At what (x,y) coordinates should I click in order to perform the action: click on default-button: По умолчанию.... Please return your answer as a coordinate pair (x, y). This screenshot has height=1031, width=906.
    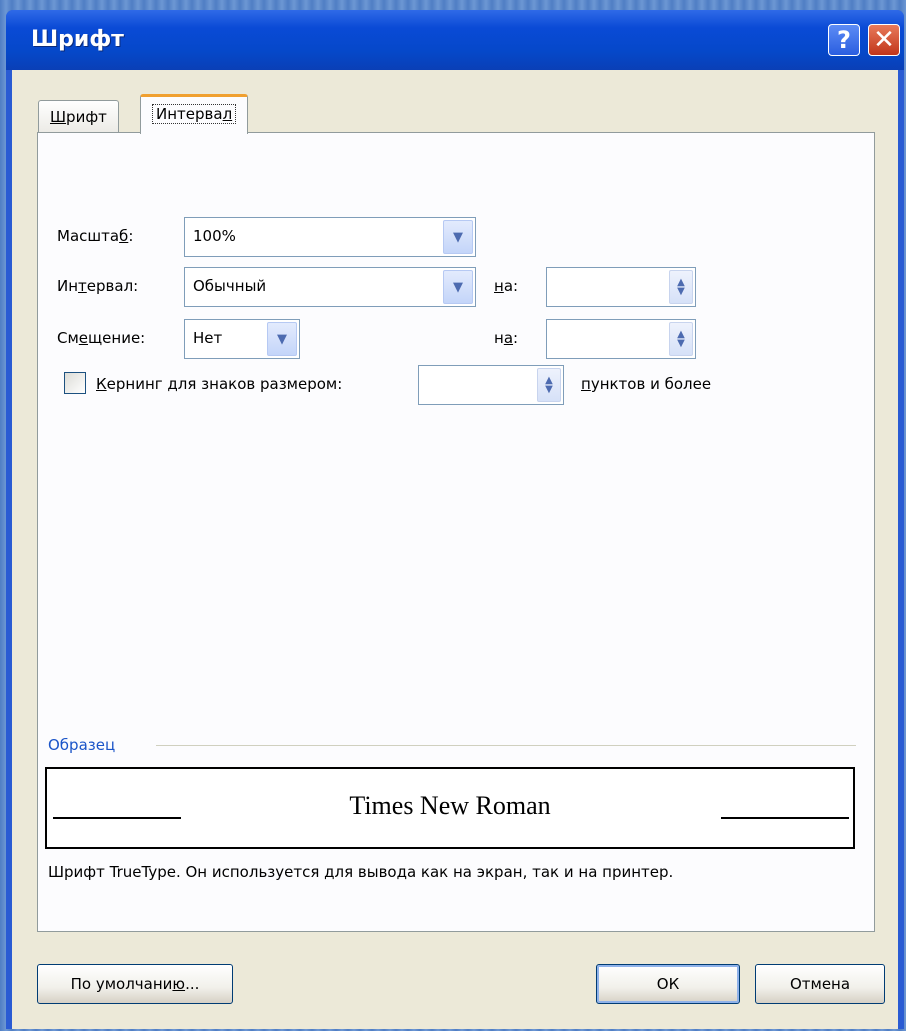
    Looking at the image, I should click on (135, 984).